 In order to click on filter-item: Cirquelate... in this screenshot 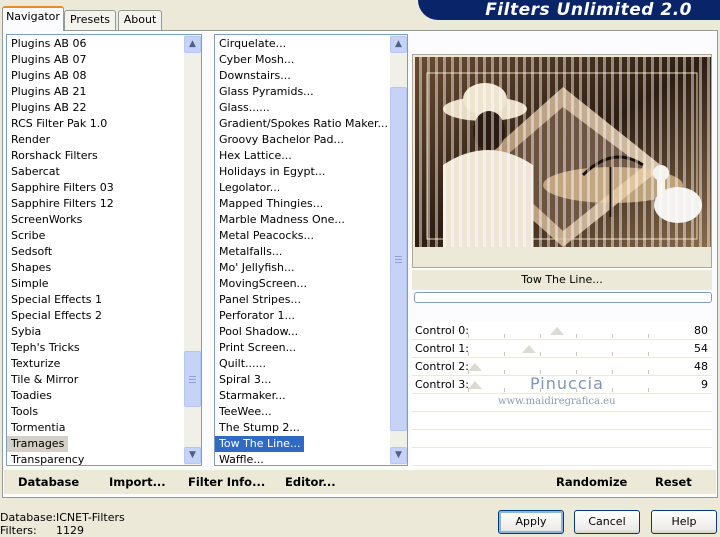, I will do `click(311, 44)`.